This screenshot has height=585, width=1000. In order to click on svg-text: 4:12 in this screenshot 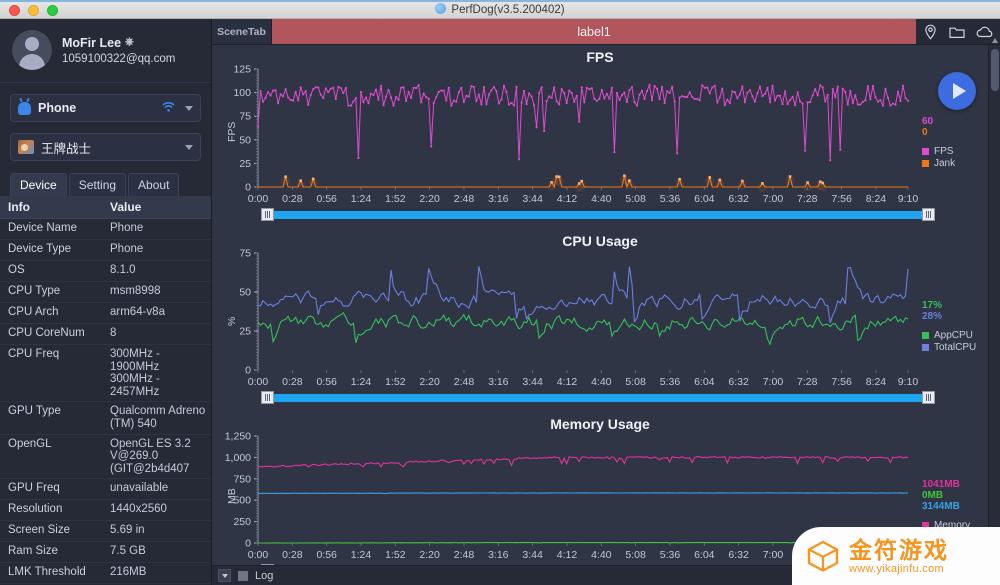, I will do `click(567, 555)`.